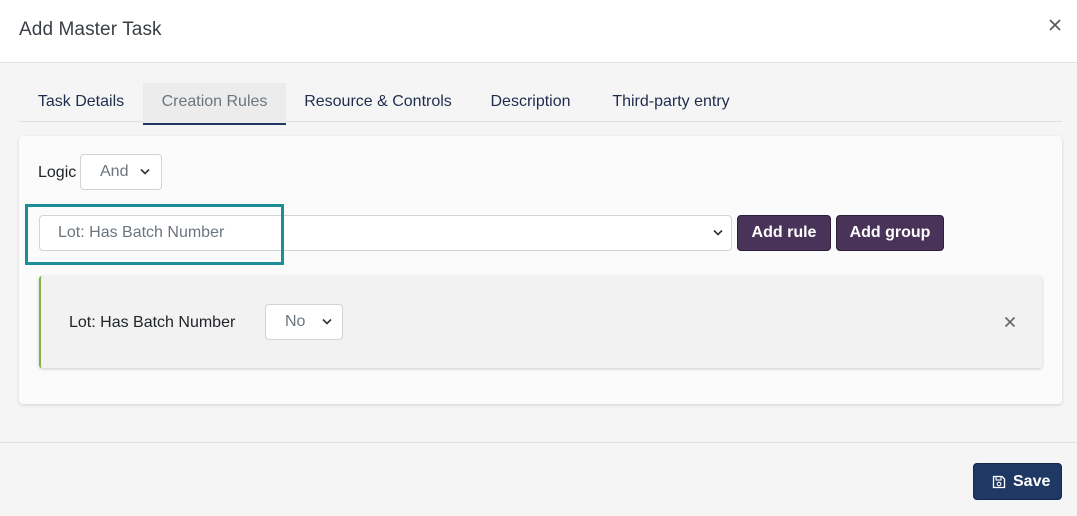 The width and height of the screenshot is (1077, 516). I want to click on tab-creation-rules: Creation Rules, so click(214, 104).